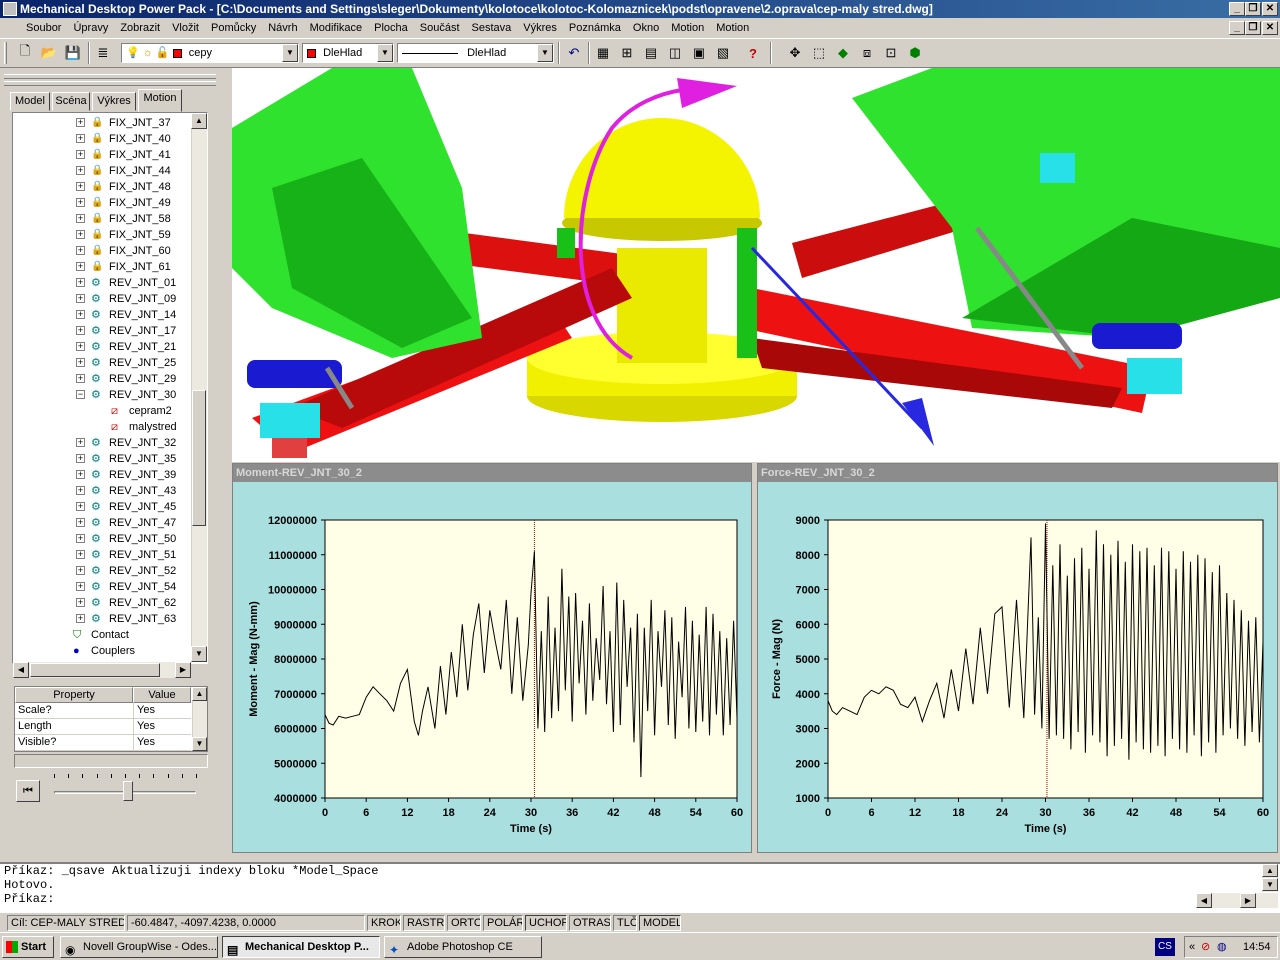 Image resolution: width=1280 pixels, height=960 pixels. Describe the element at coordinates (199, 387) in the screenshot. I see `tree-vscrollbar` at that location.